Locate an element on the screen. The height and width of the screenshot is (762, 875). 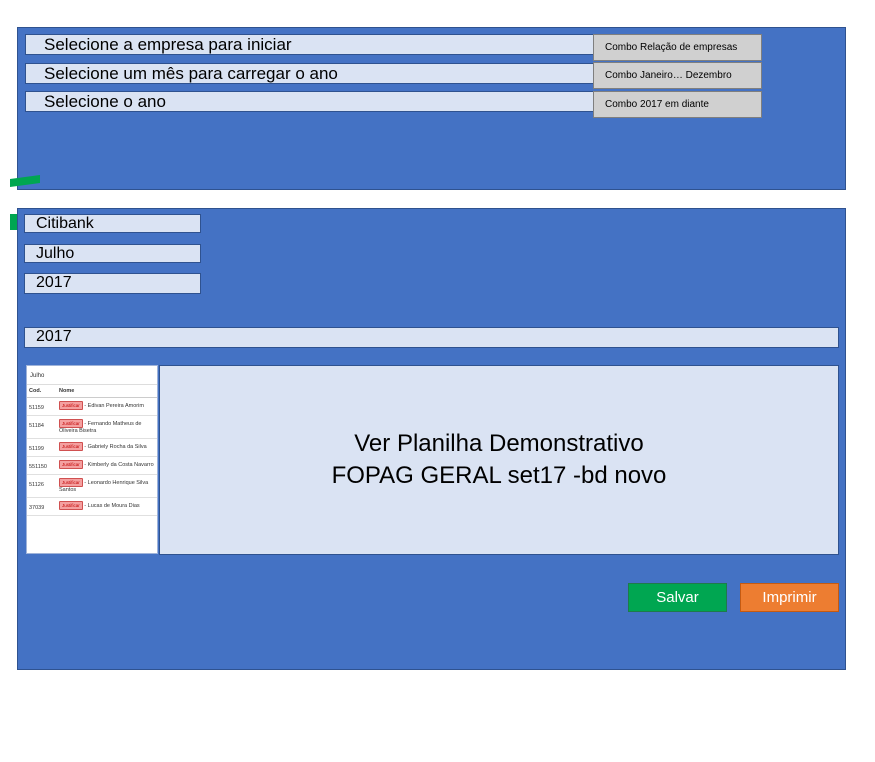
thumbnail-month: Julho is located at coordinates (92, 375).